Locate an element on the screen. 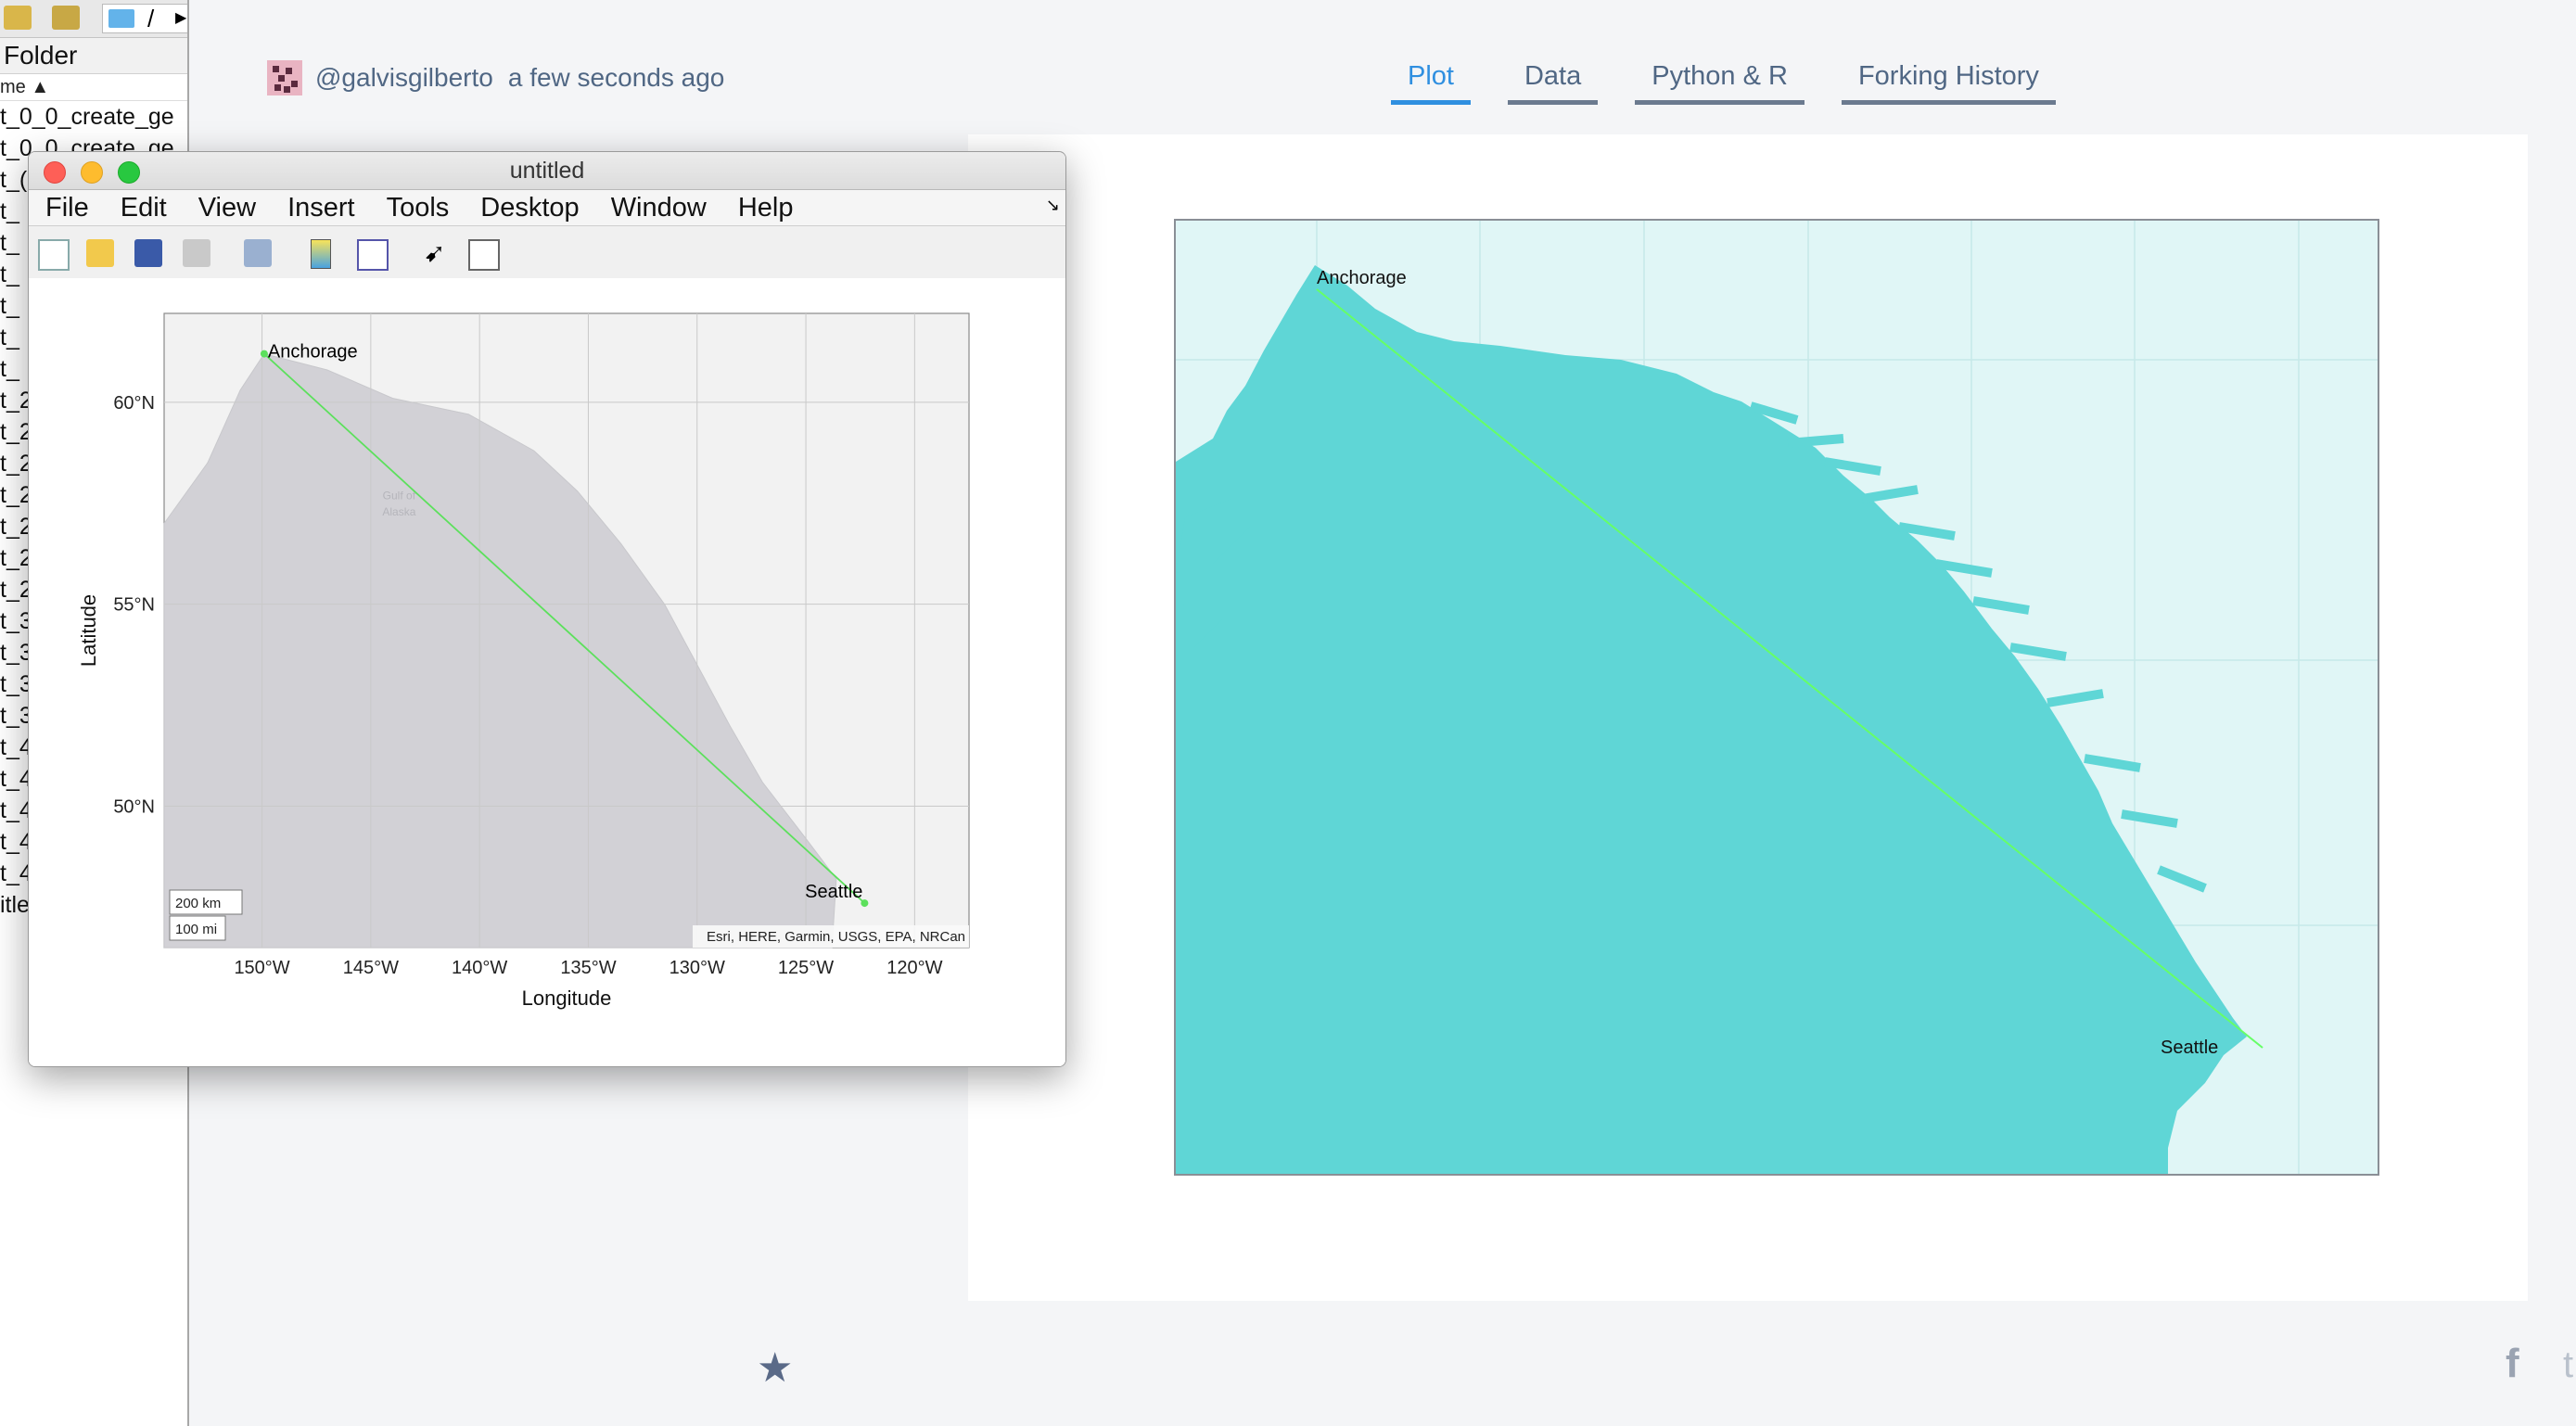 This screenshot has height=1426, width=2576. y-tick-label: 50°N is located at coordinates (134, 807).